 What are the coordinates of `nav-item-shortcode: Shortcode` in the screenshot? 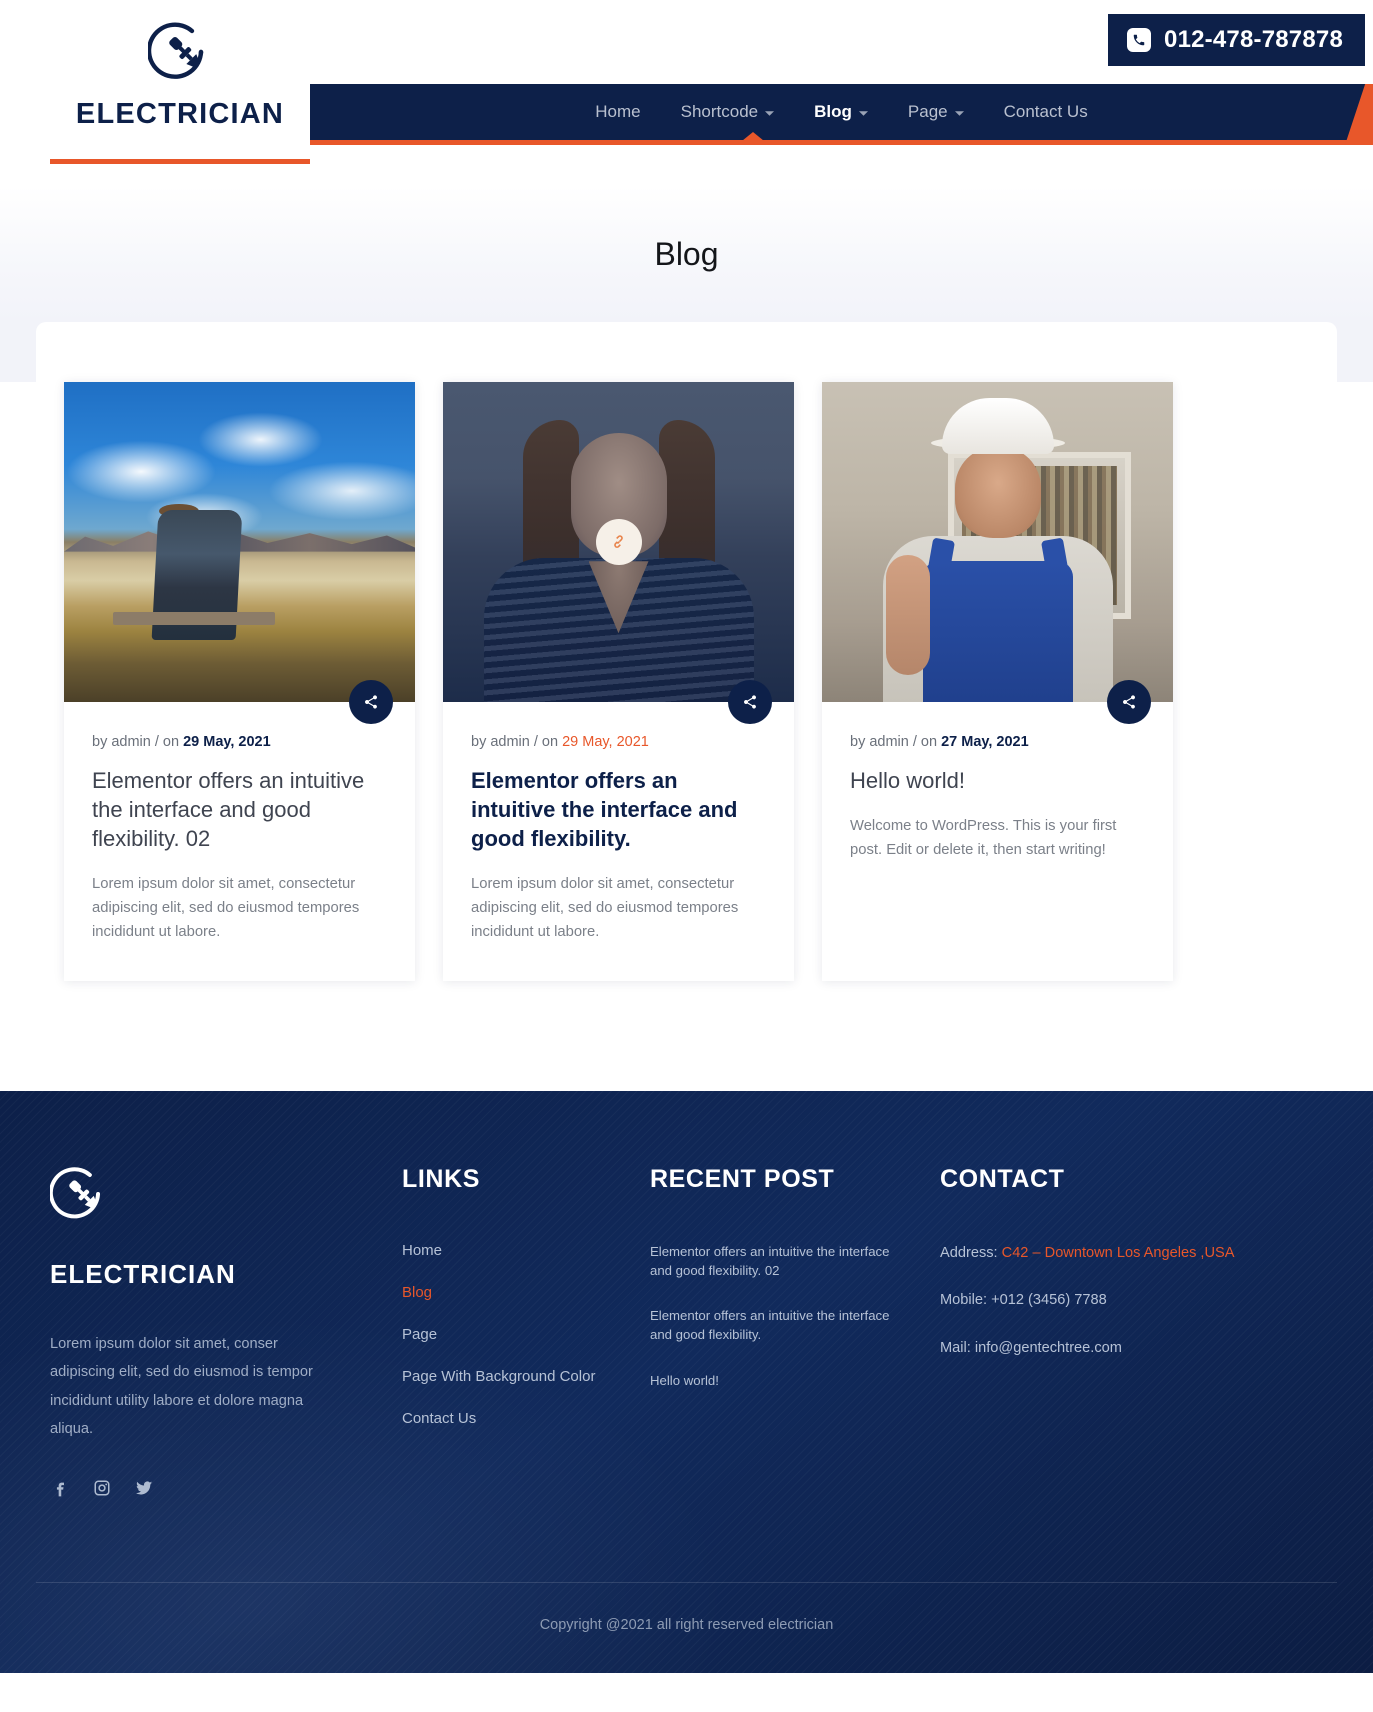 It's located at (728, 112).